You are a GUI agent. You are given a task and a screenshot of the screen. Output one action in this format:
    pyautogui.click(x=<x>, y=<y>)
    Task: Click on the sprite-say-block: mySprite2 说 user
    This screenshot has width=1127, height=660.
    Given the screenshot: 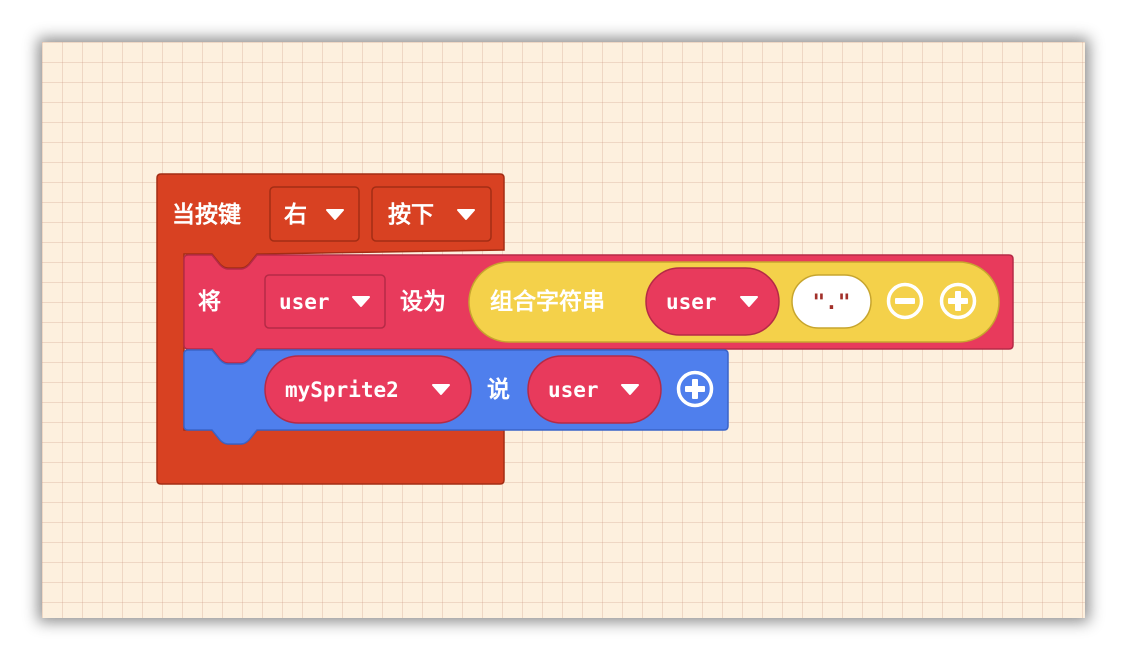 What is the action you would take?
    pyautogui.click(x=456, y=397)
    